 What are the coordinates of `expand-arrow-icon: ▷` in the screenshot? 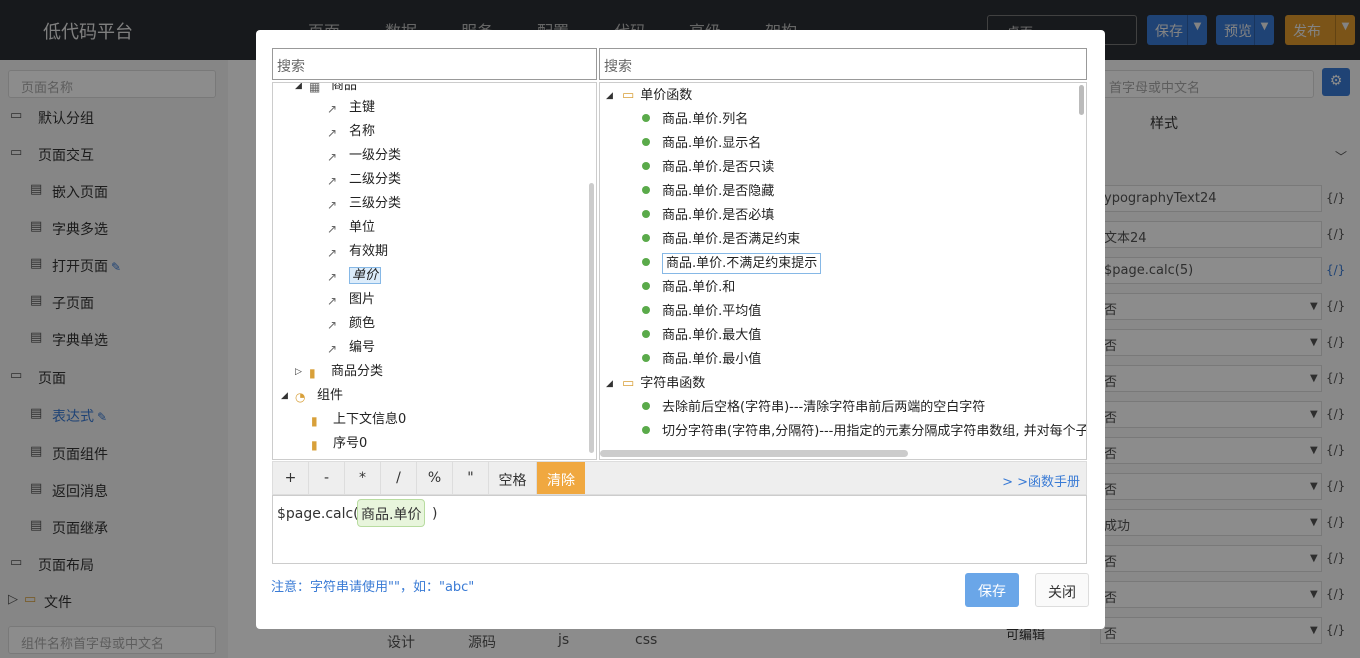 It's located at (298, 372).